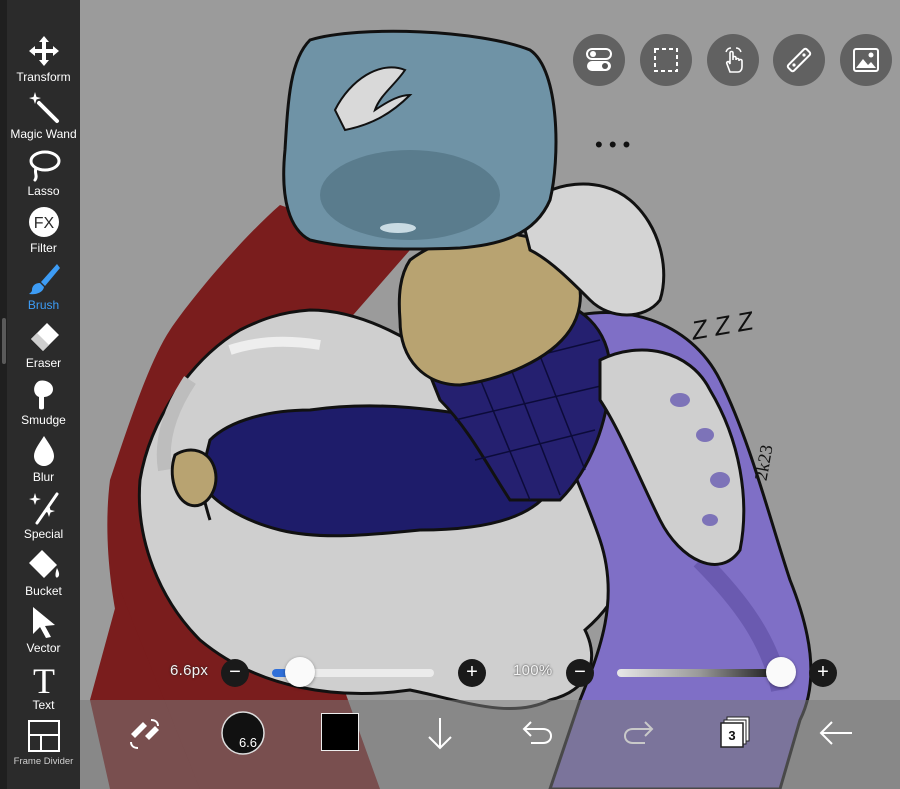 Image resolution: width=900 pixels, height=789 pixels. I want to click on tool-filter: FX Filter, so click(43, 231).